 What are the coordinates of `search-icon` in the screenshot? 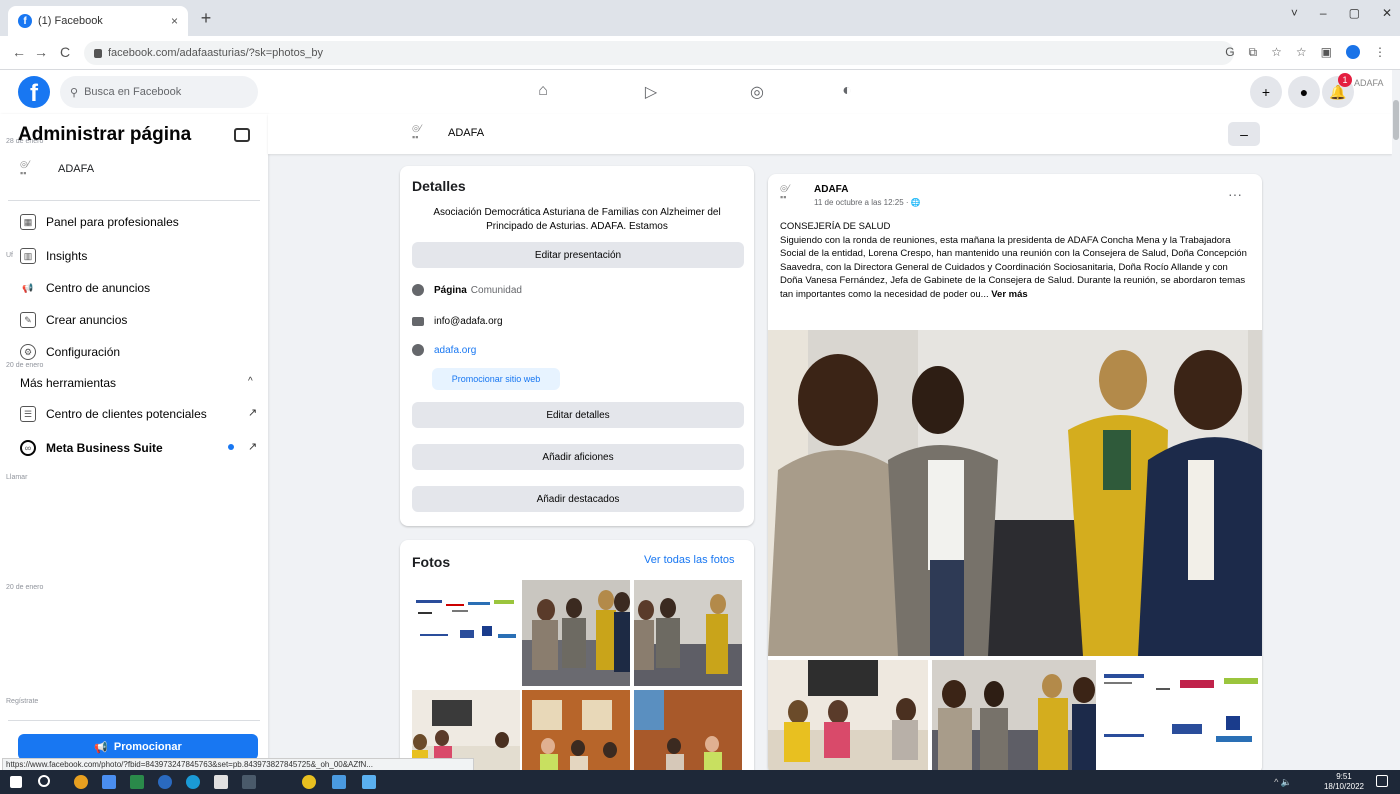 It's located at (44, 781).